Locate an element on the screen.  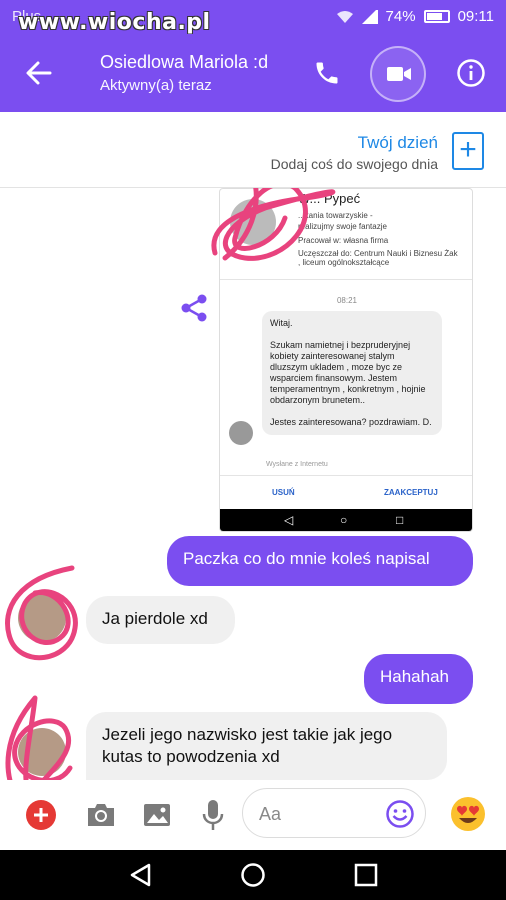
camera-button is located at coordinates (101, 815).